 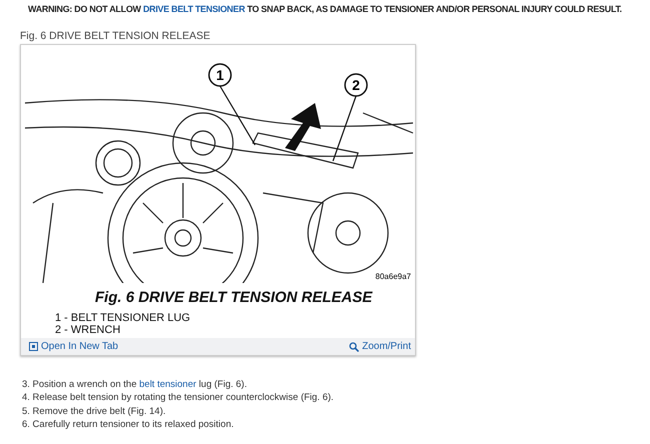 What do you see at coordinates (80, 384) in the screenshot?
I see `step-text: 3. Position a wrench on the` at bounding box center [80, 384].